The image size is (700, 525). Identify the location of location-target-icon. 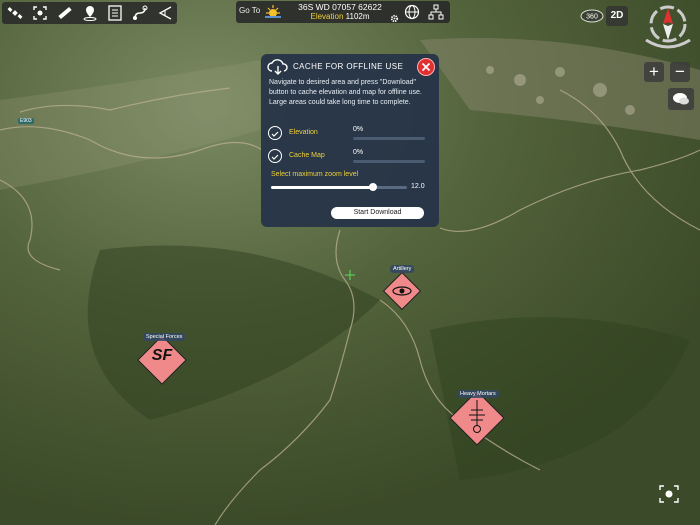
(669, 494).